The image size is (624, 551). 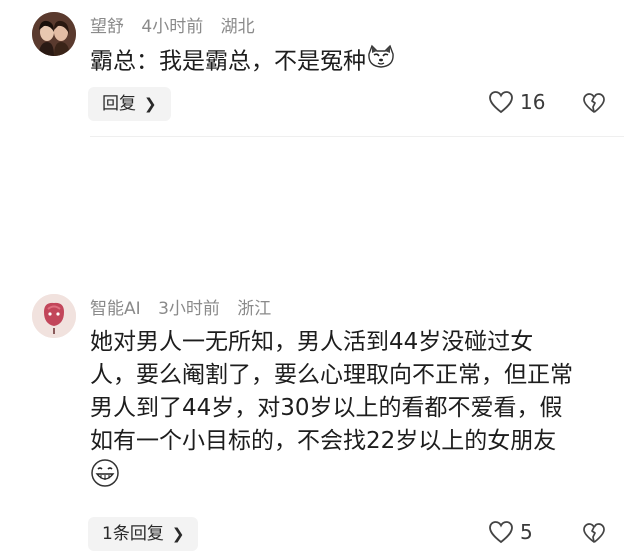 What do you see at coordinates (107, 27) in the screenshot?
I see `username: 望舒` at bounding box center [107, 27].